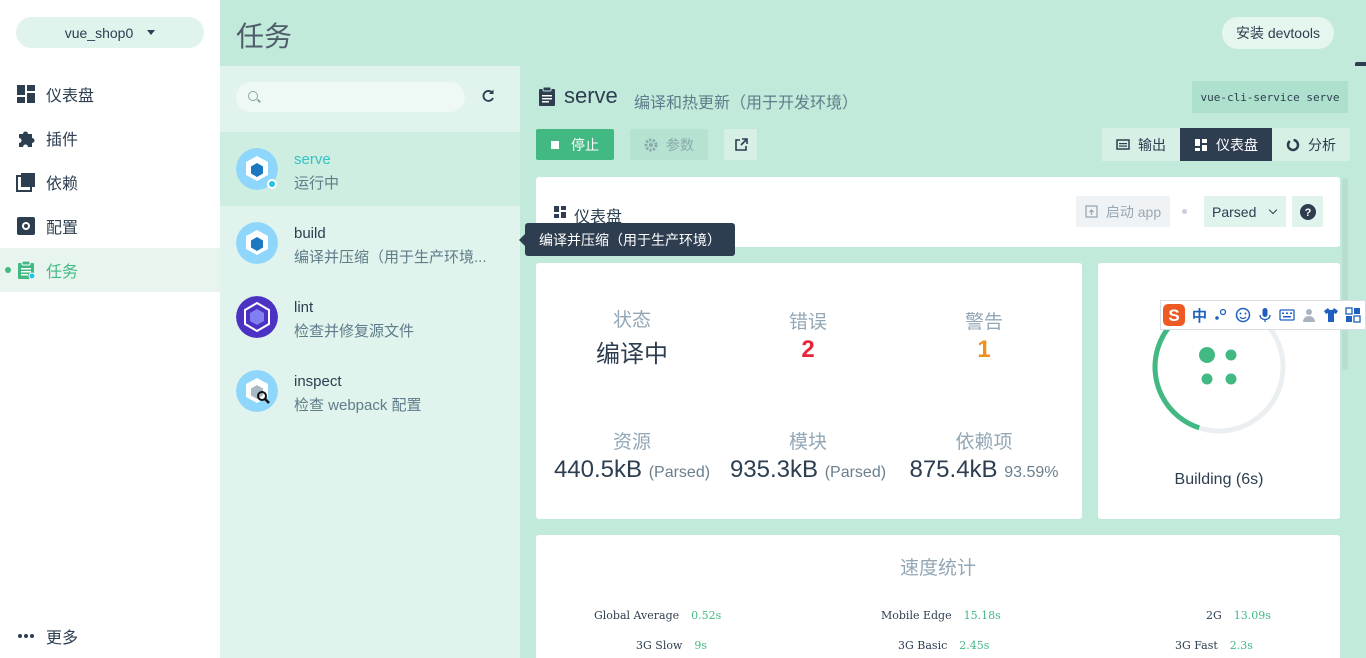  What do you see at coordinates (110, 182) in the screenshot?
I see `nav-item-dependencies: 依赖` at bounding box center [110, 182].